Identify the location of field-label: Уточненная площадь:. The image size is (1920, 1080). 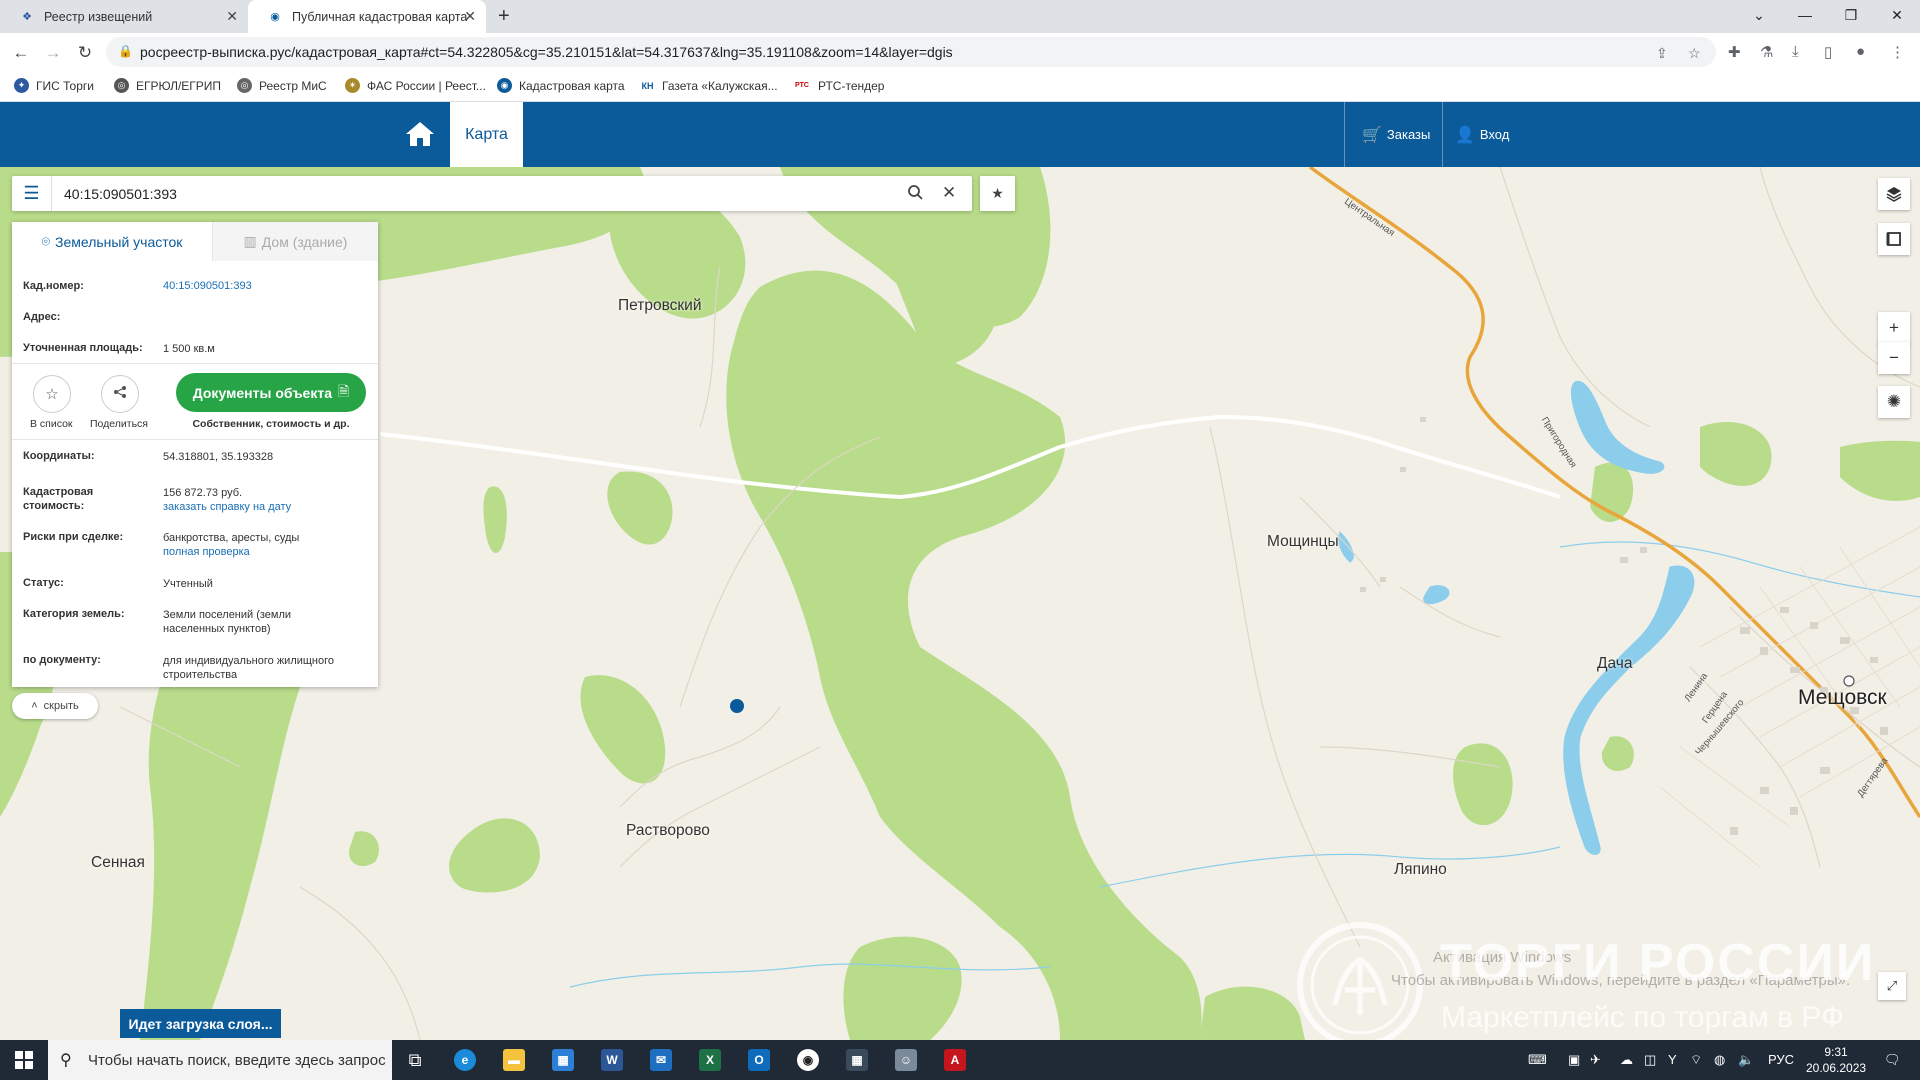
(83, 348).